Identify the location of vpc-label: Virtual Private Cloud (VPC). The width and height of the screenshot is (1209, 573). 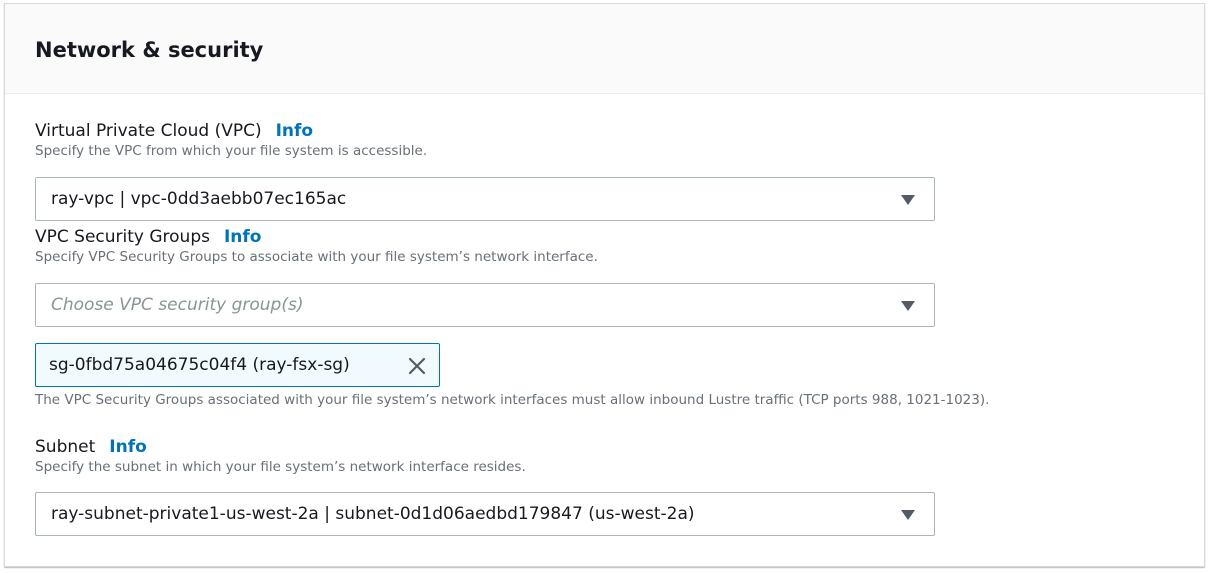
(148, 131).